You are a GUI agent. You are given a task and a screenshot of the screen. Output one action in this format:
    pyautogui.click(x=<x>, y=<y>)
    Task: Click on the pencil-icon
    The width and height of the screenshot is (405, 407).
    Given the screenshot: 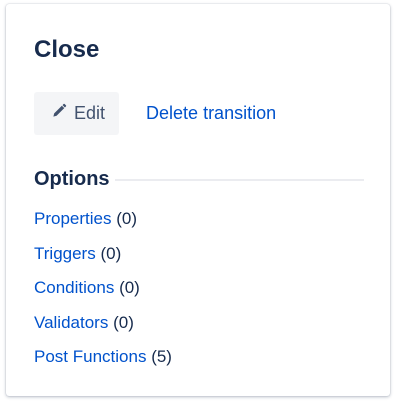 What is the action you would take?
    pyautogui.click(x=62, y=113)
    